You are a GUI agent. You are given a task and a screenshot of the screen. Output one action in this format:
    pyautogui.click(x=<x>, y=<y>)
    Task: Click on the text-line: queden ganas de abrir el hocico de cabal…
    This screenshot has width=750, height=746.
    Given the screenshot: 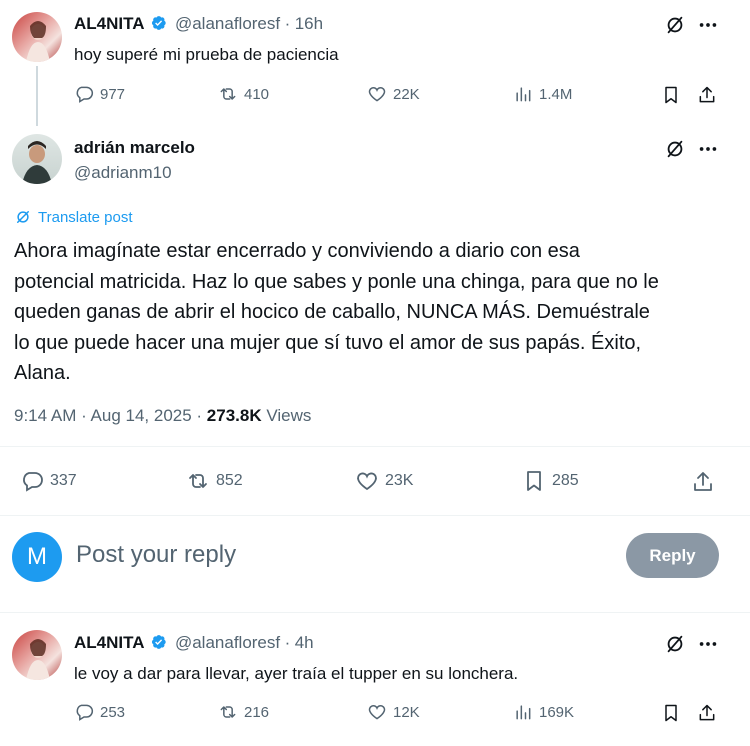 What is the action you would take?
    pyautogui.click(x=332, y=312)
    